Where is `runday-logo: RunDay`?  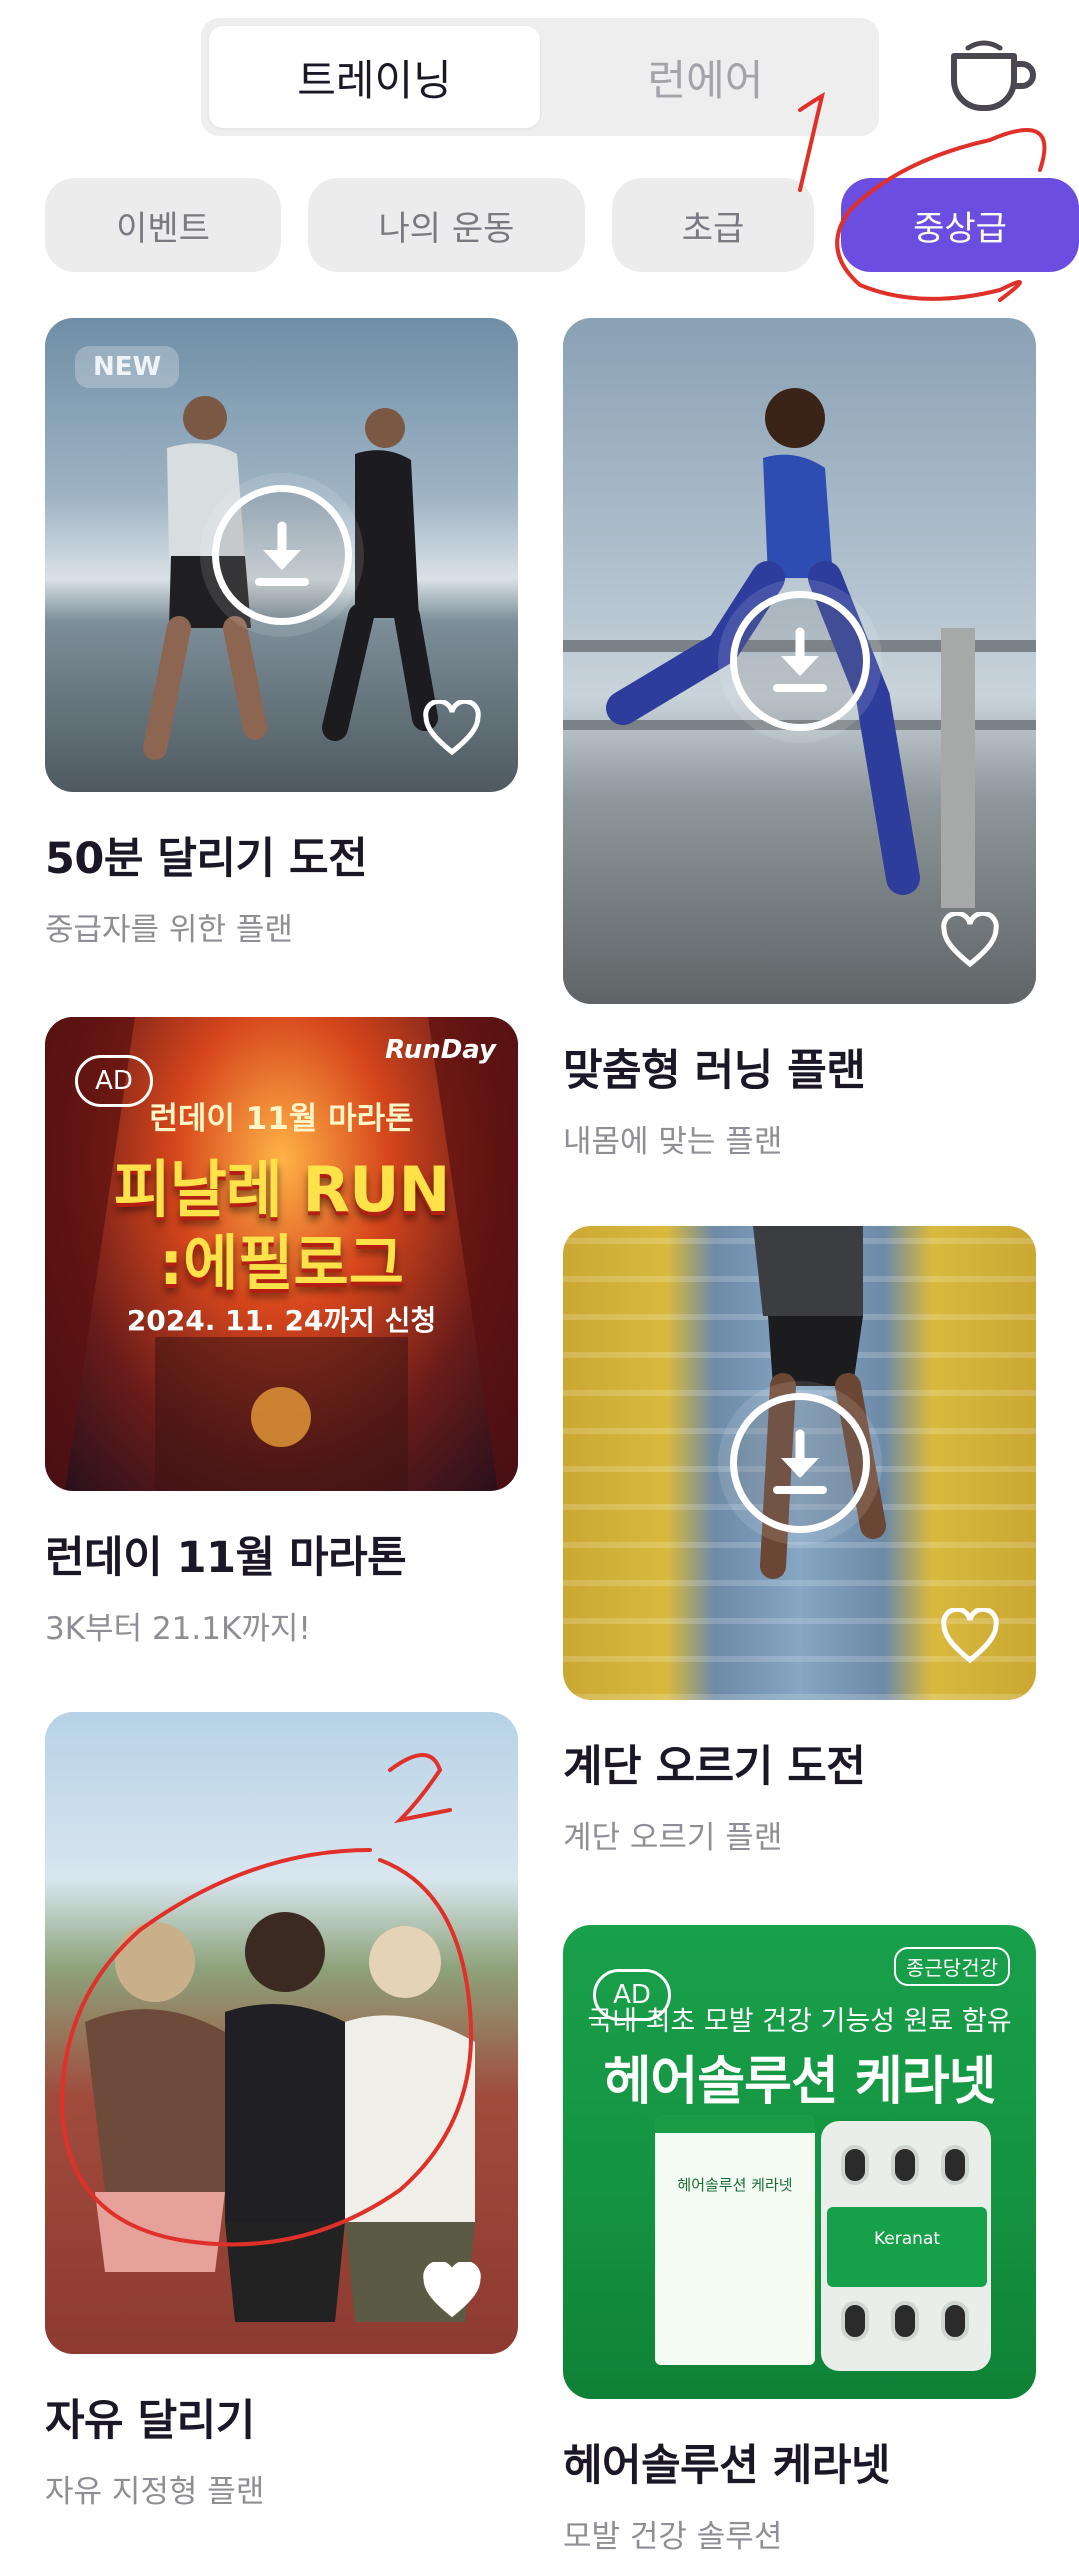 runday-logo: RunDay is located at coordinates (440, 1050).